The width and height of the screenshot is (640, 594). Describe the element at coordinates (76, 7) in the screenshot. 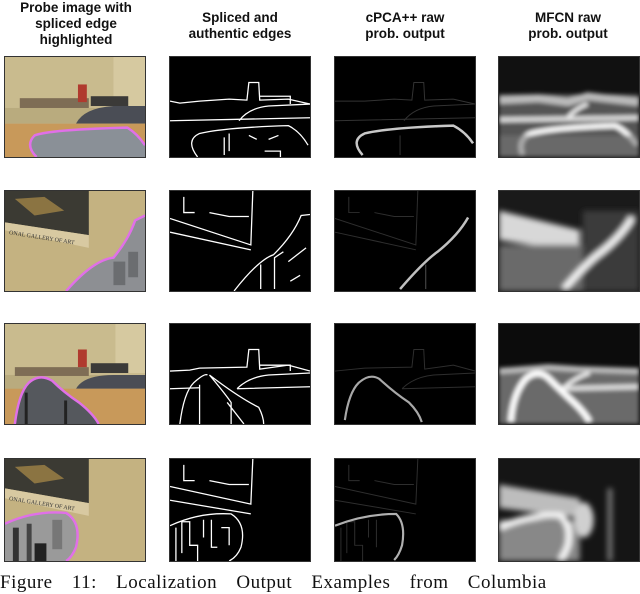

I see `header-line: Probe image with` at that location.